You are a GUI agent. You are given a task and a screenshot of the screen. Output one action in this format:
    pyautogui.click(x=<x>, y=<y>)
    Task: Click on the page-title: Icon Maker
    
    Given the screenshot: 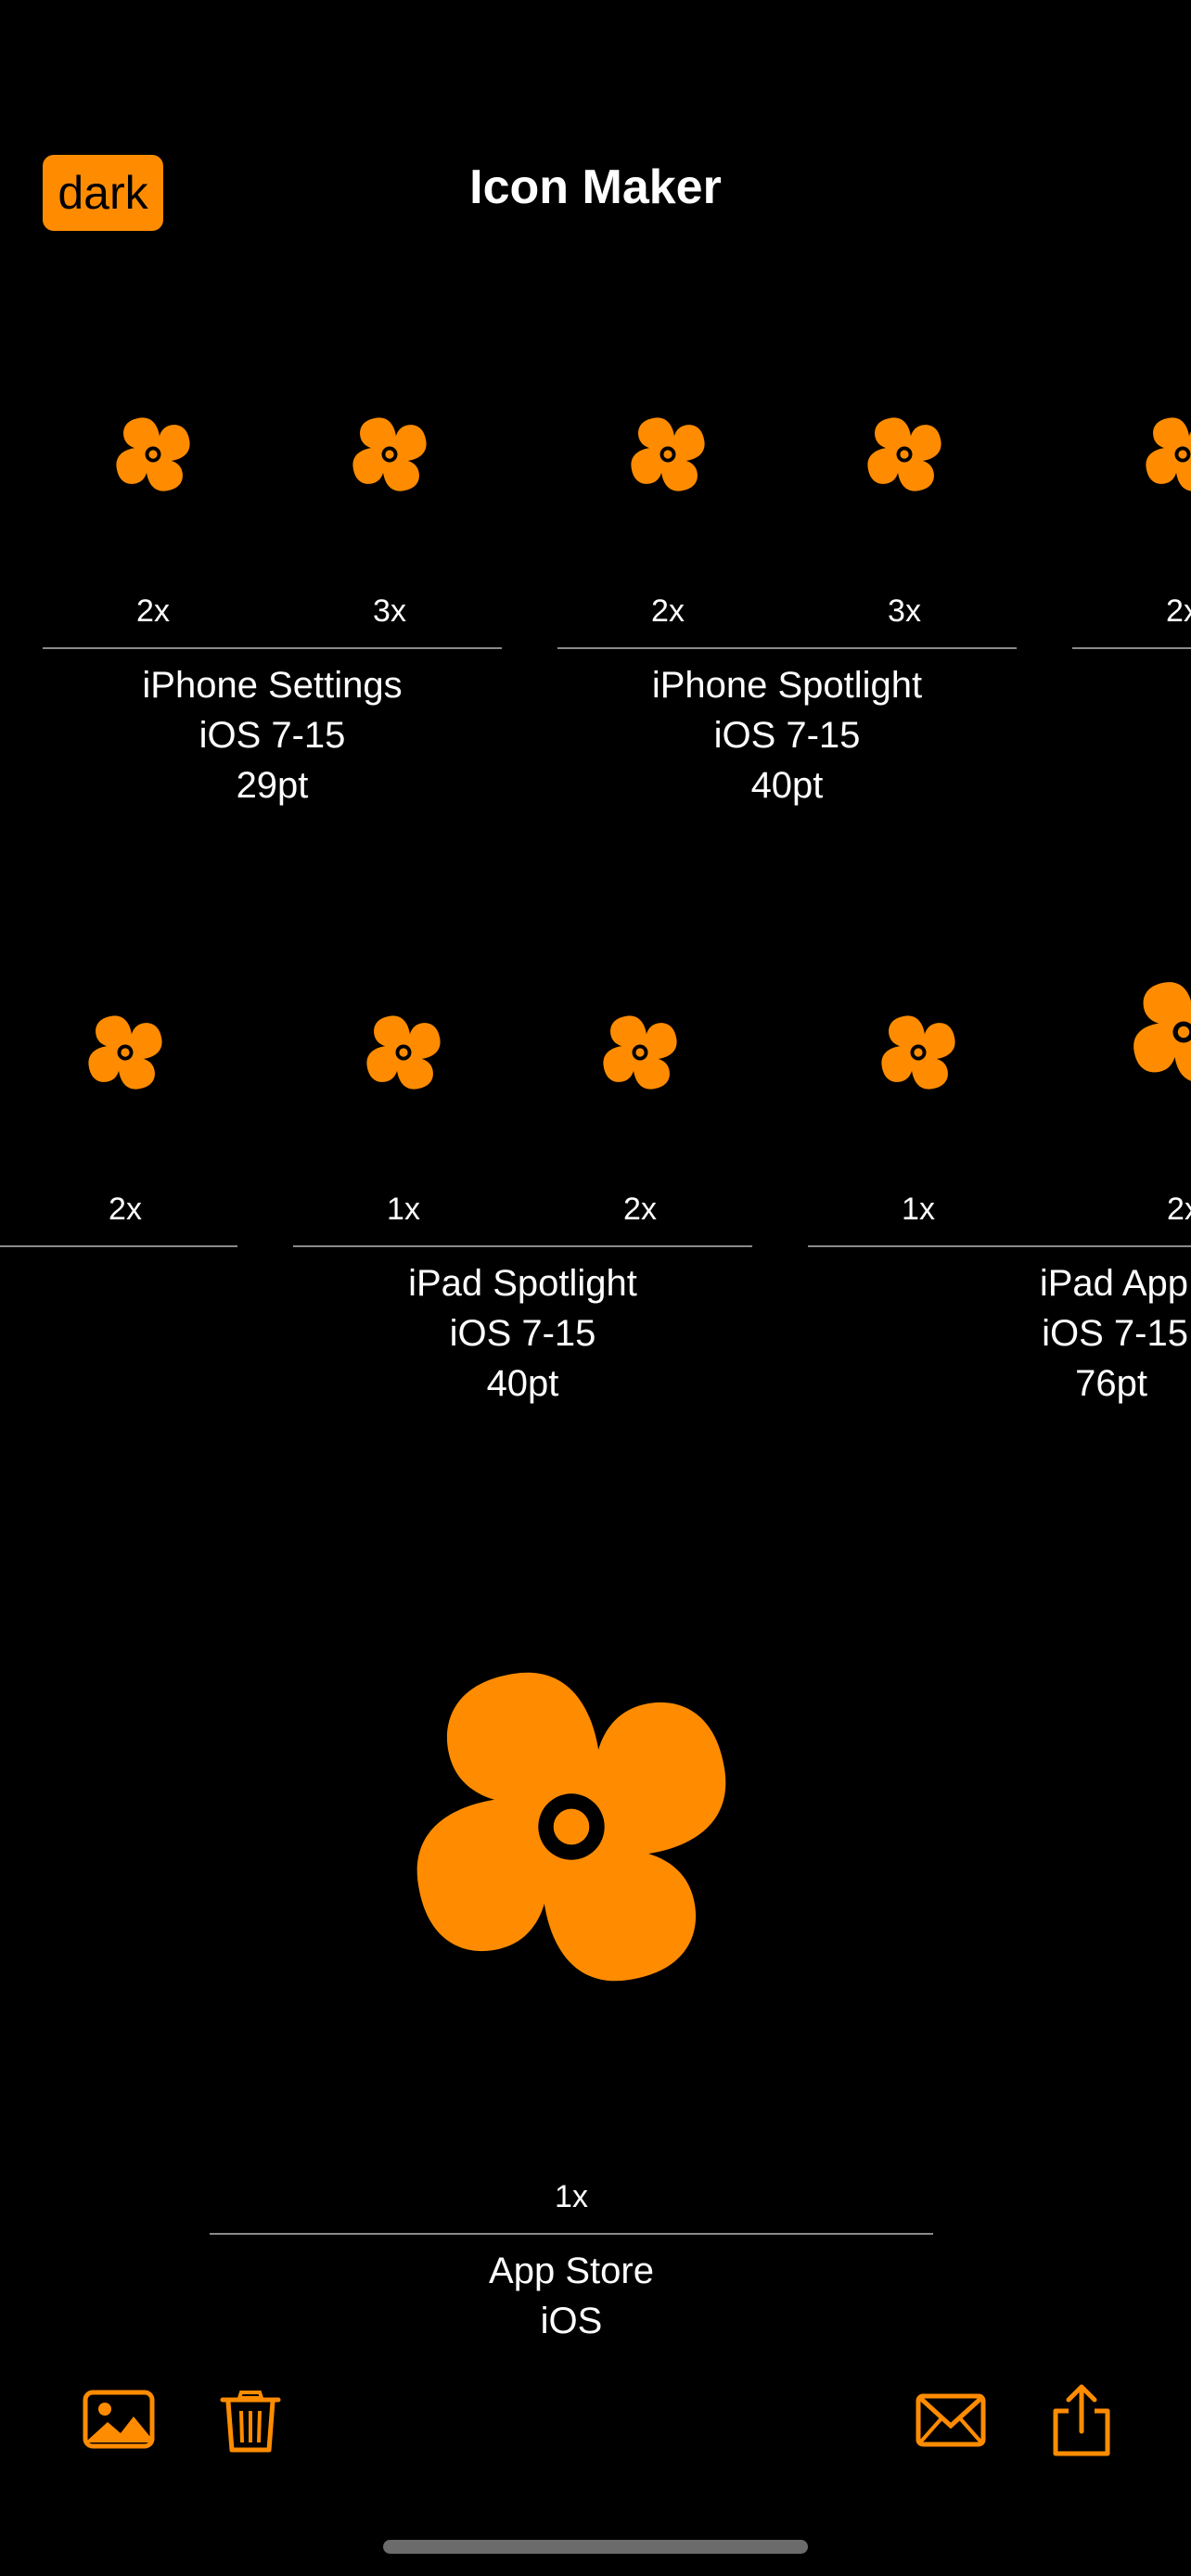 What is the action you would take?
    pyautogui.click(x=595, y=187)
    